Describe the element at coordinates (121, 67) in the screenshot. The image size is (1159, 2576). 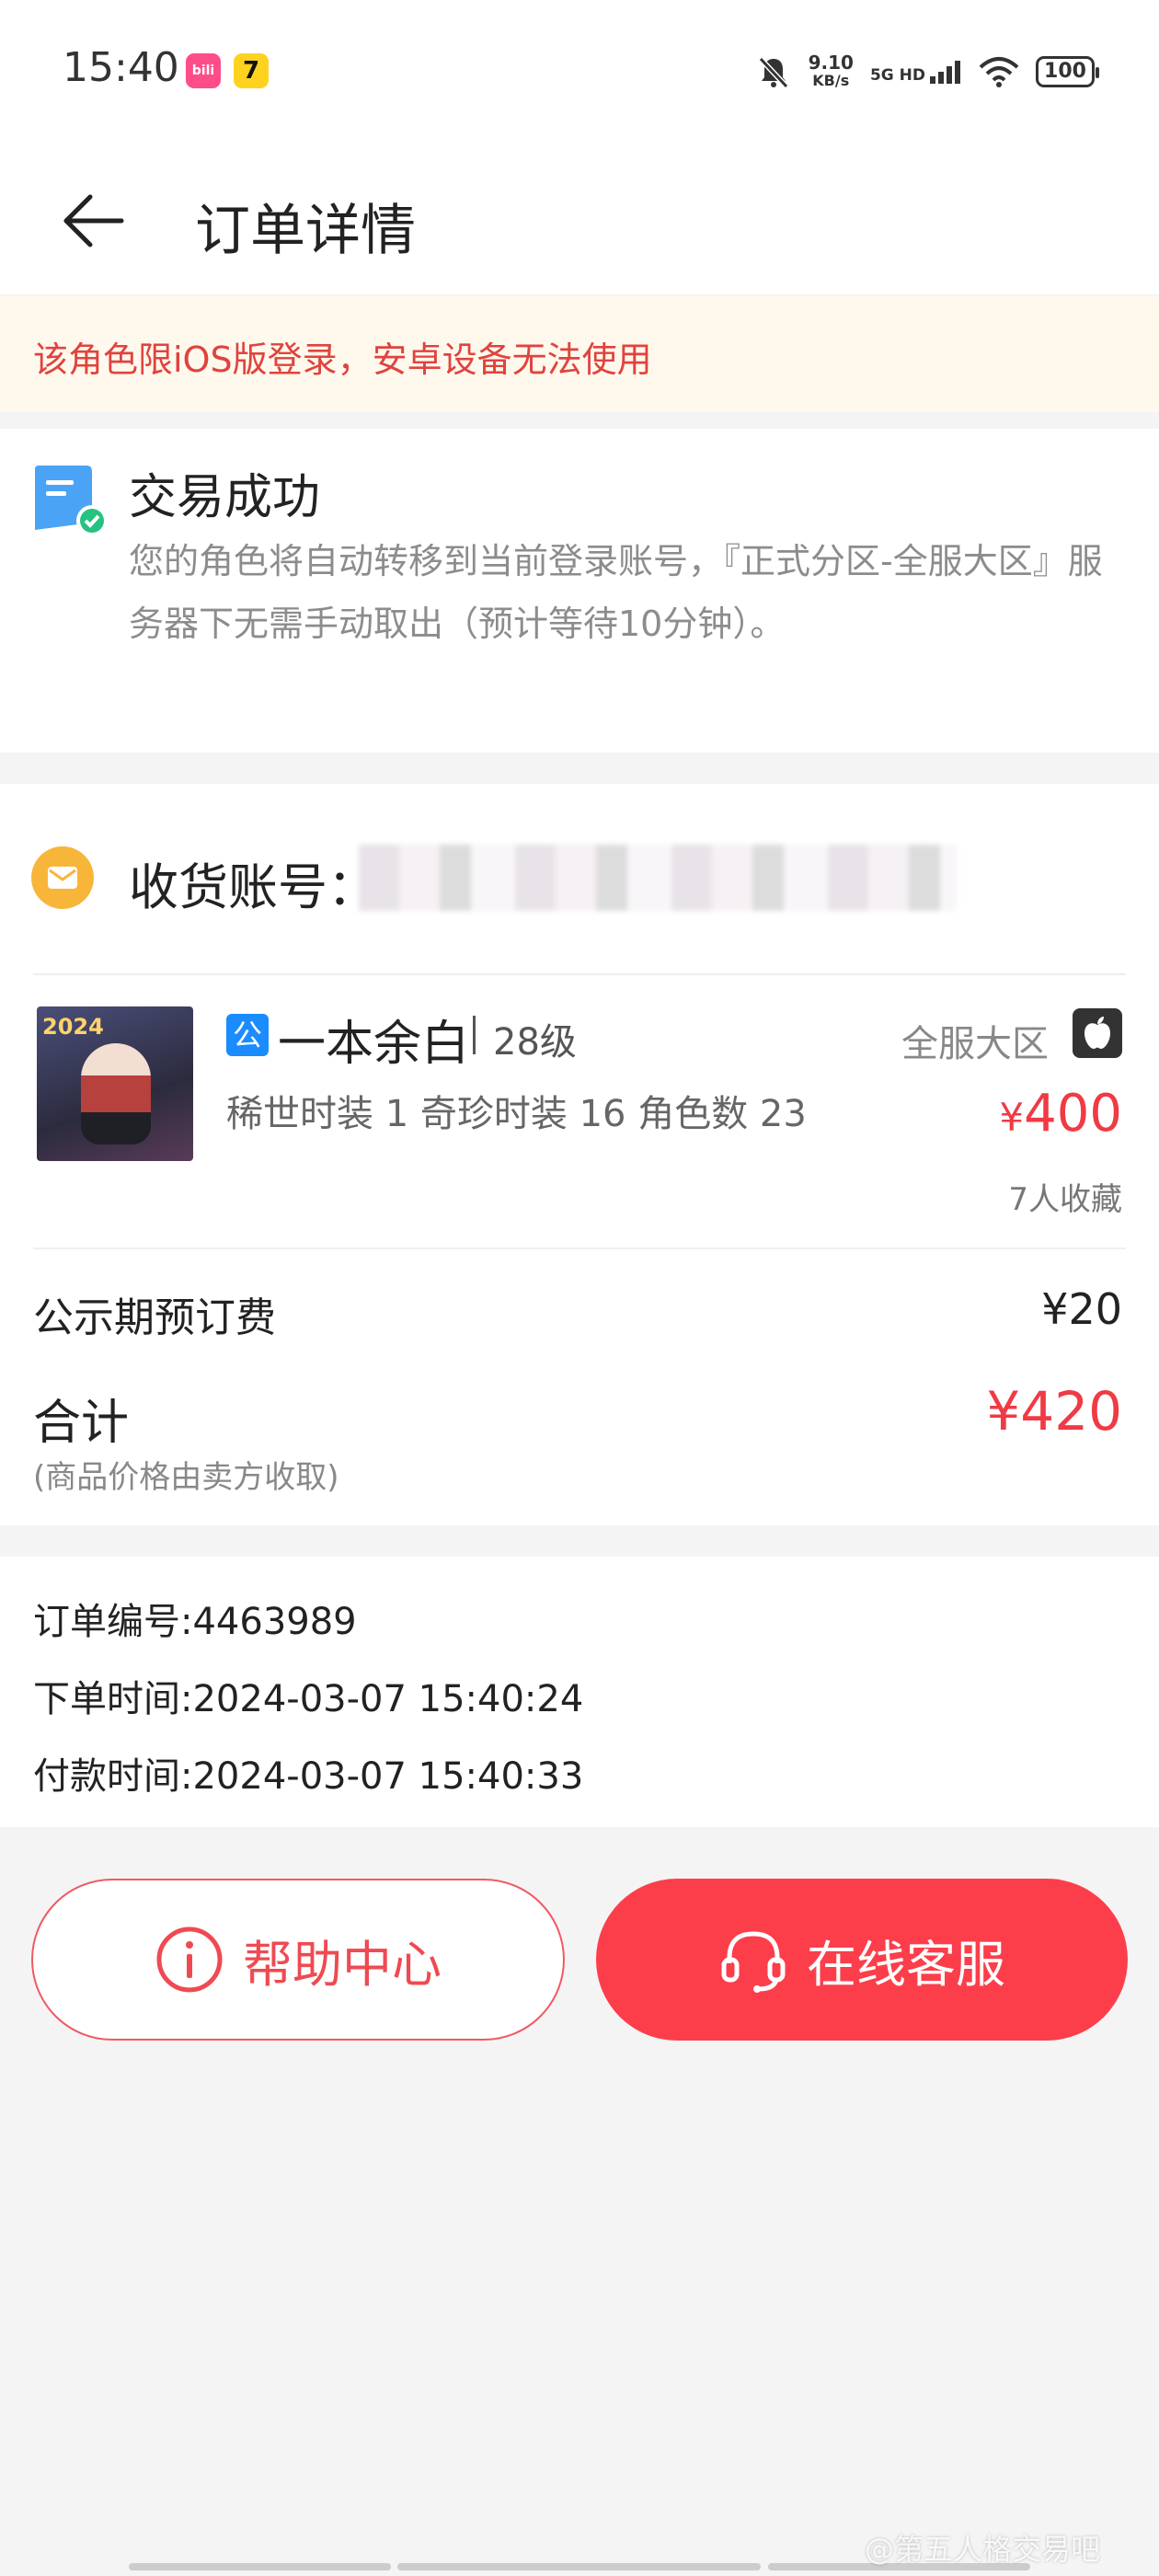
I see `status-time: 15:40` at that location.